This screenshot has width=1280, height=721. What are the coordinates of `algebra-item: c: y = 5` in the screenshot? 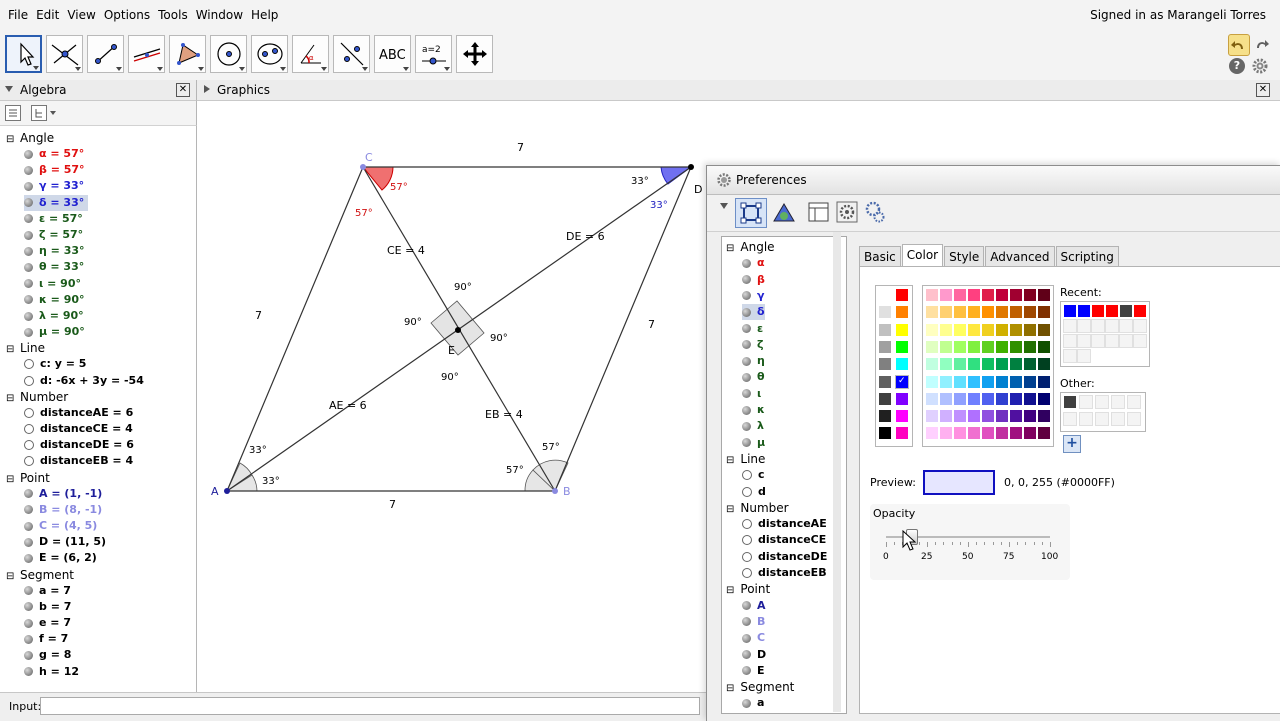 It's located at (55, 364).